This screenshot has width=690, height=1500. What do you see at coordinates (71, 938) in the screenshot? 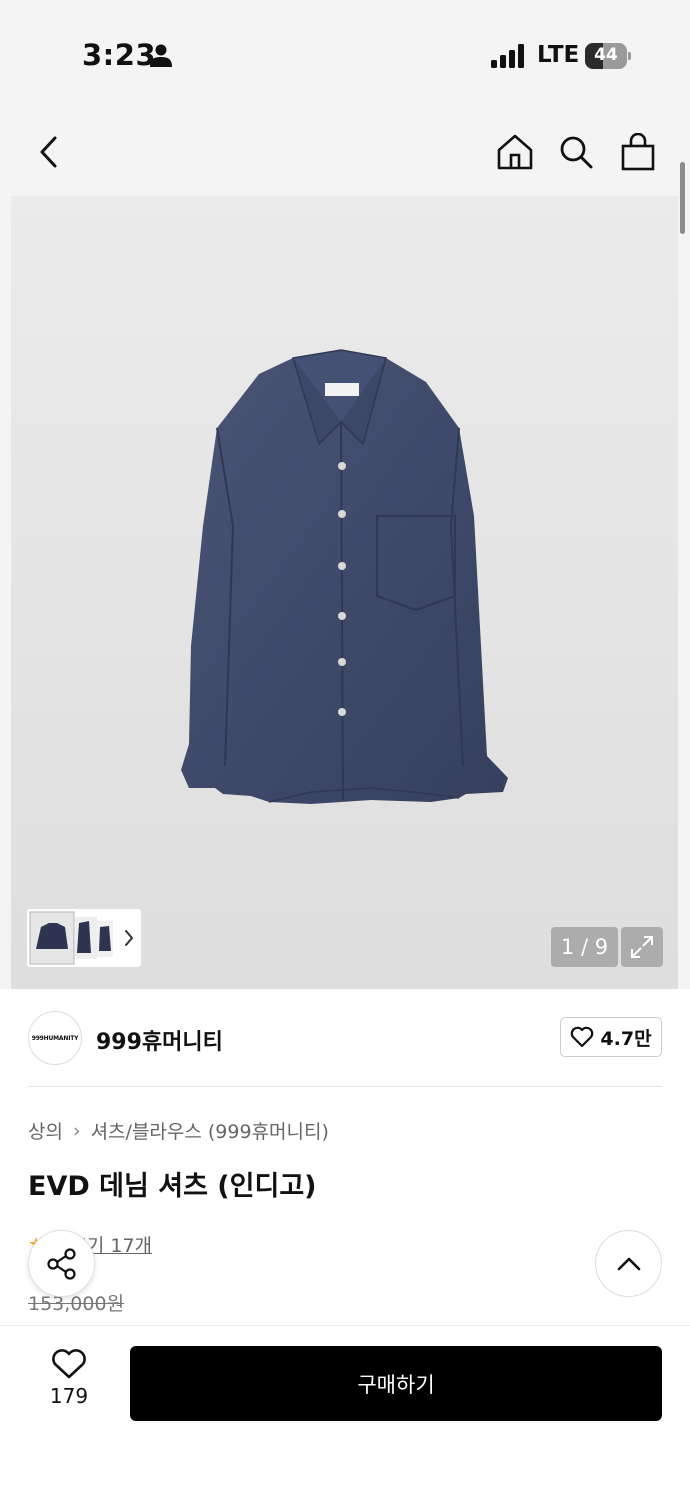
I see `thumbnail-images` at bounding box center [71, 938].